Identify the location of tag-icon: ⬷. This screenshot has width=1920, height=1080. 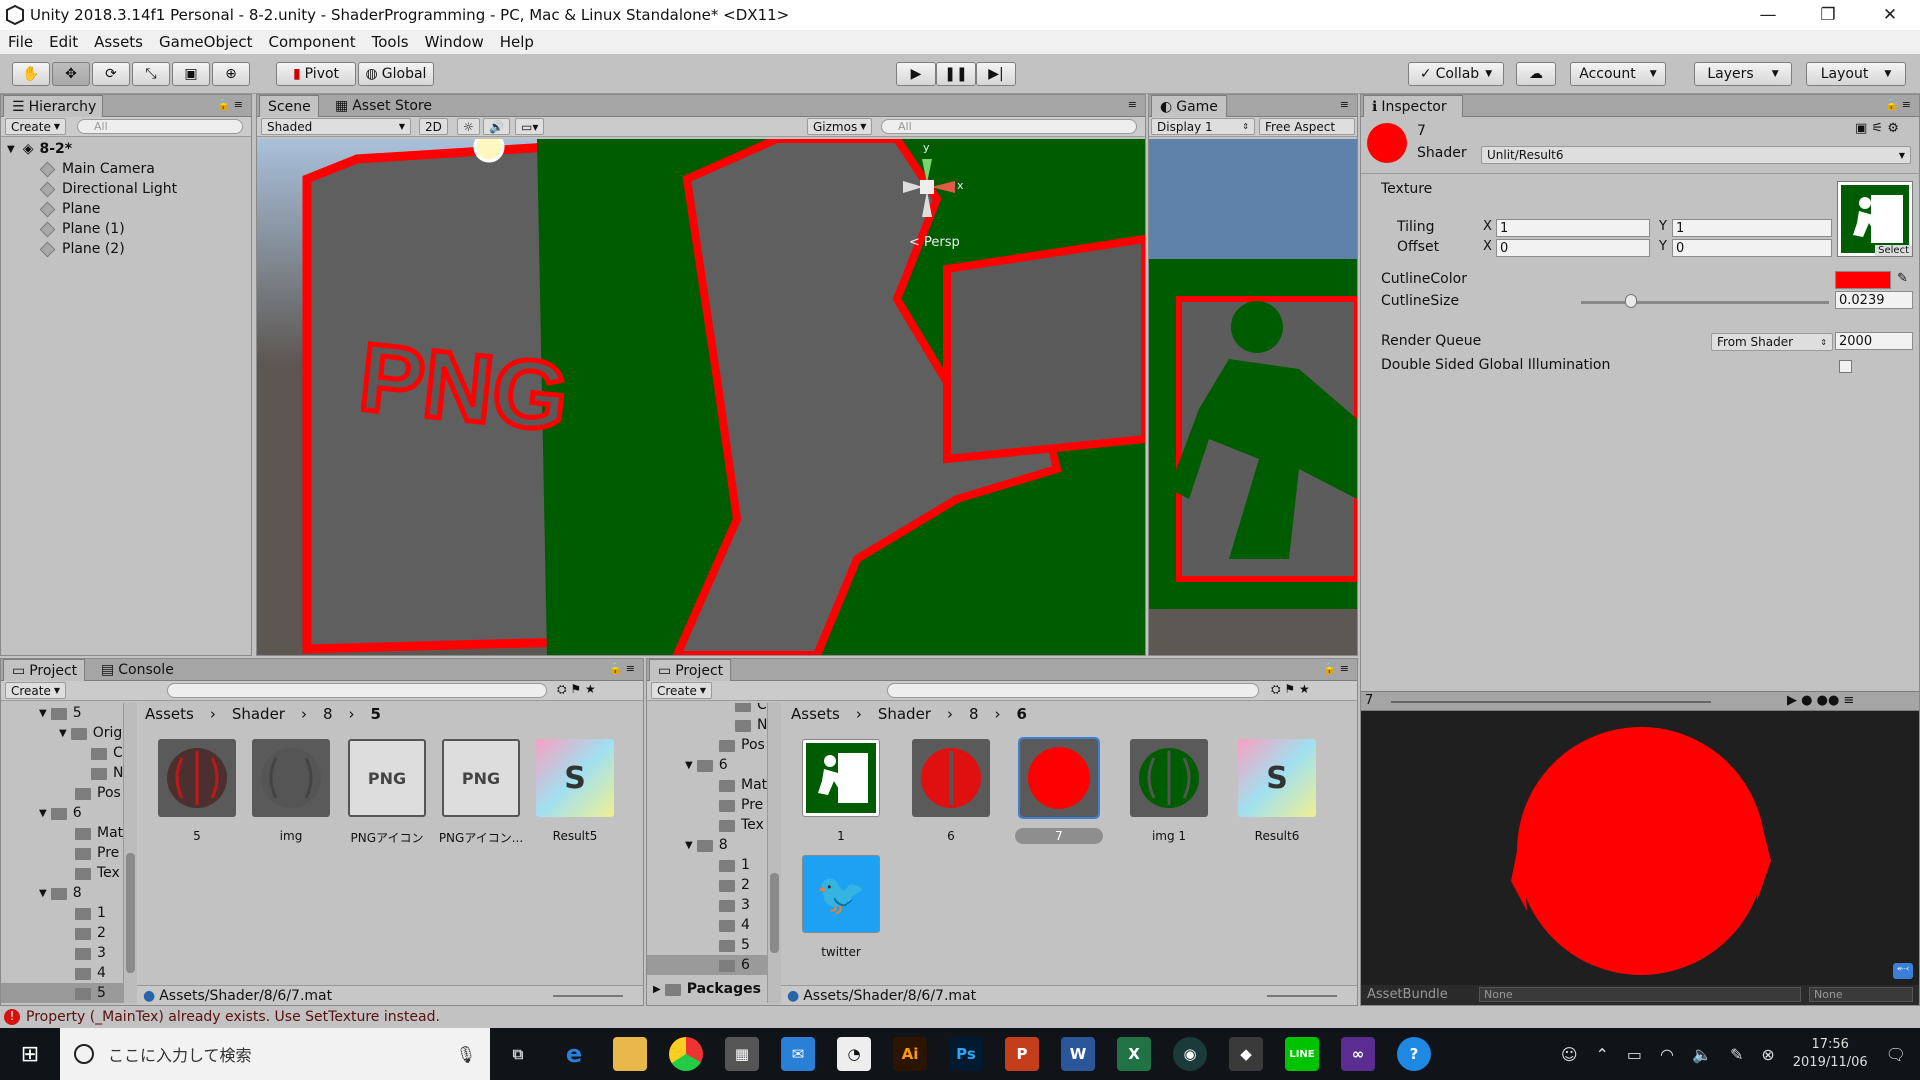
(1903, 971).